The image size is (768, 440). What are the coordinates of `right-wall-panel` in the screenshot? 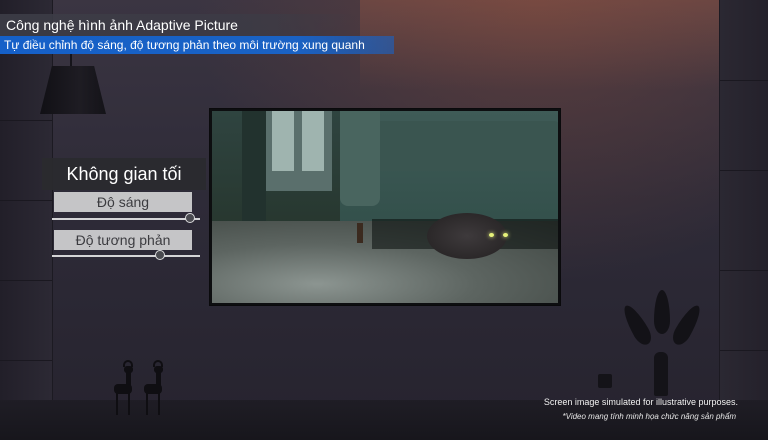 It's located at (743, 220).